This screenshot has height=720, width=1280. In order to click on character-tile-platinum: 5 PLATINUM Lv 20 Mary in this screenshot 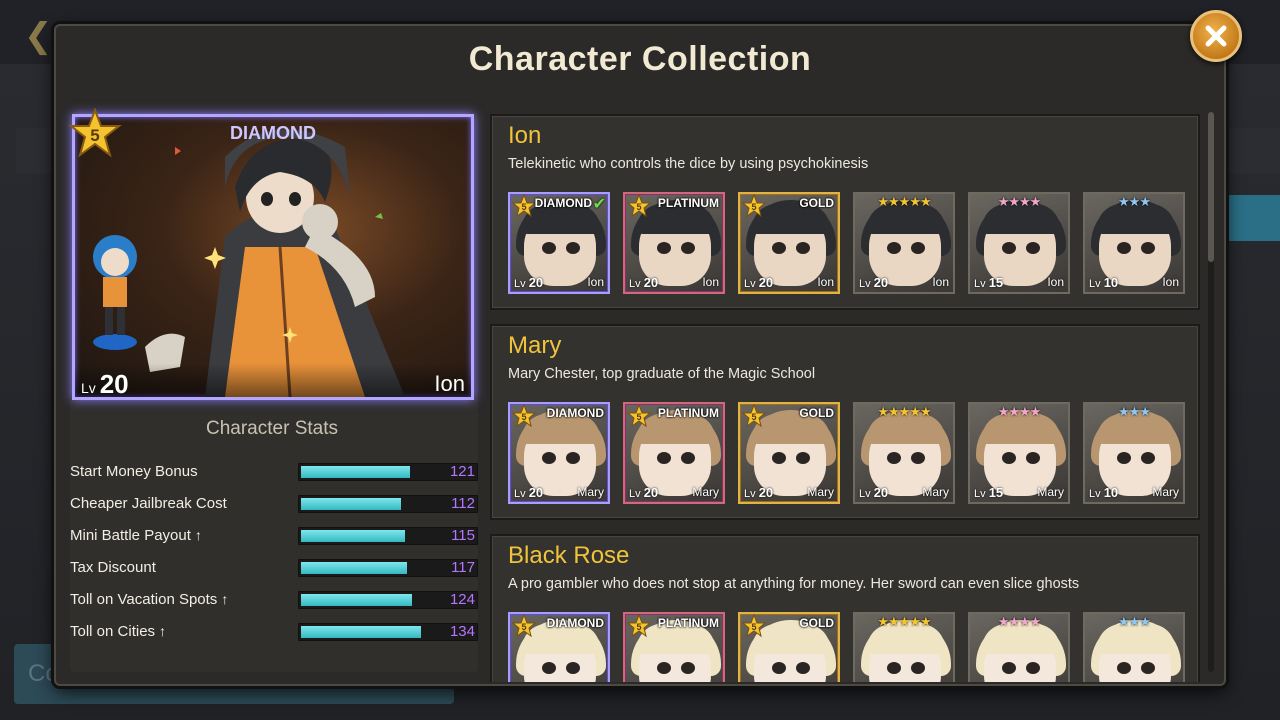, I will do `click(674, 453)`.